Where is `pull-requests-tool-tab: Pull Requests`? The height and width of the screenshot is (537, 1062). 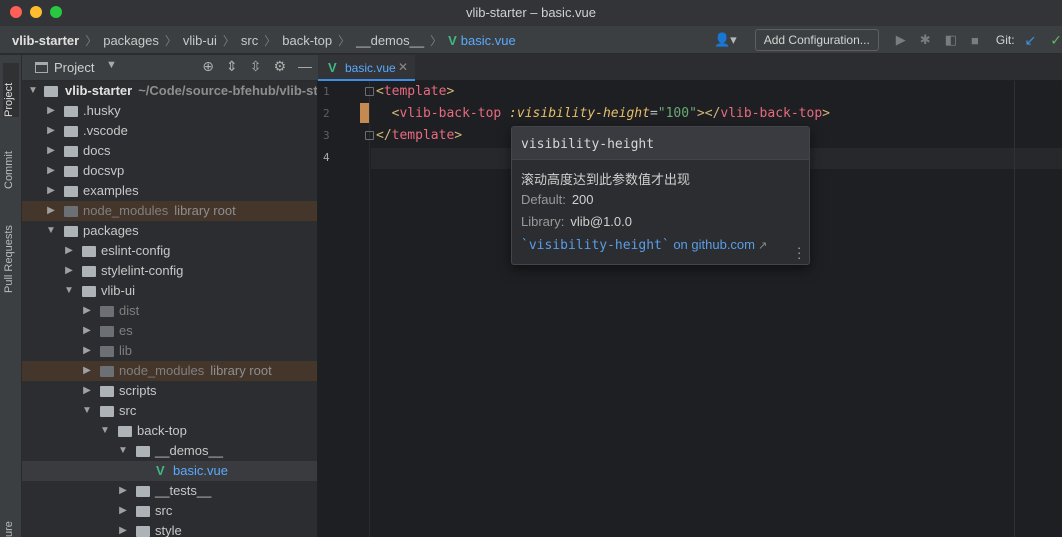 pull-requests-tool-tab: Pull Requests is located at coordinates (11, 250).